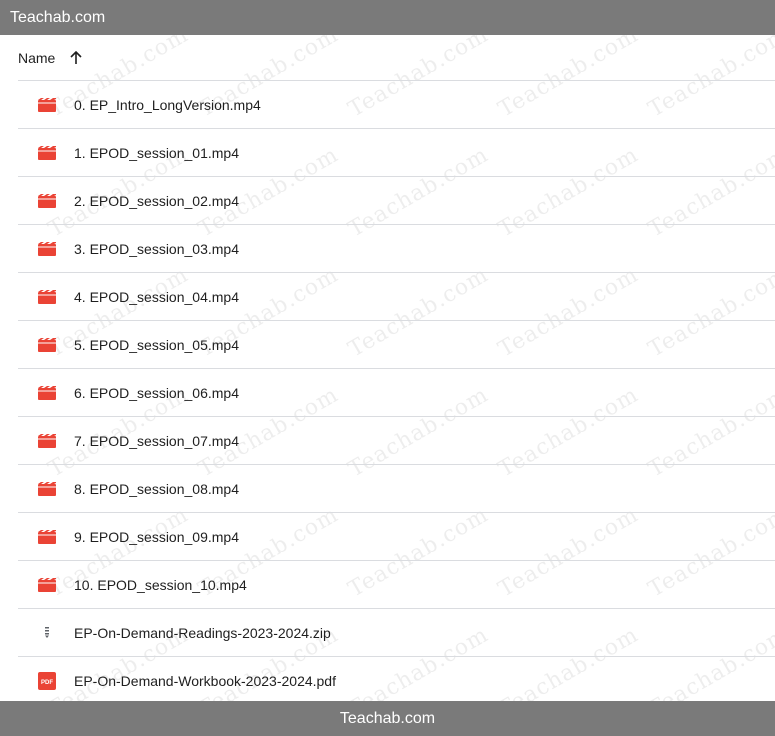 This screenshot has height=736, width=775. I want to click on file-row: 5. EPOD_session_05.mp4, so click(396, 345).